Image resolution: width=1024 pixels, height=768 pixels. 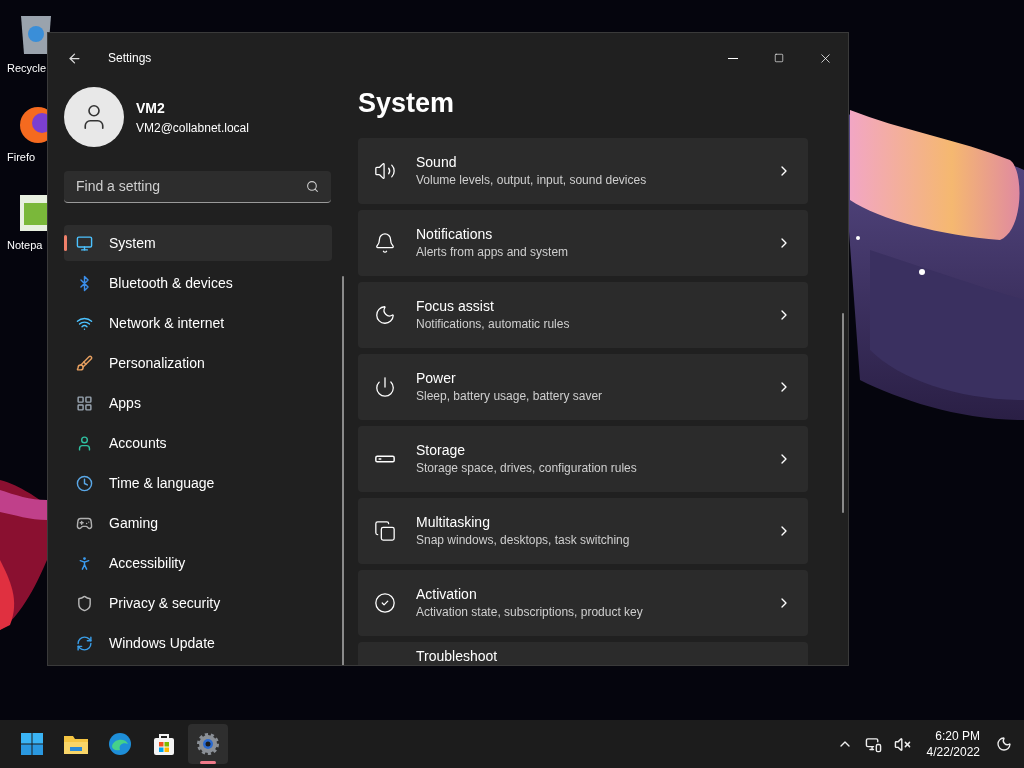 What do you see at coordinates (312, 186) in the screenshot?
I see `search-icon` at bounding box center [312, 186].